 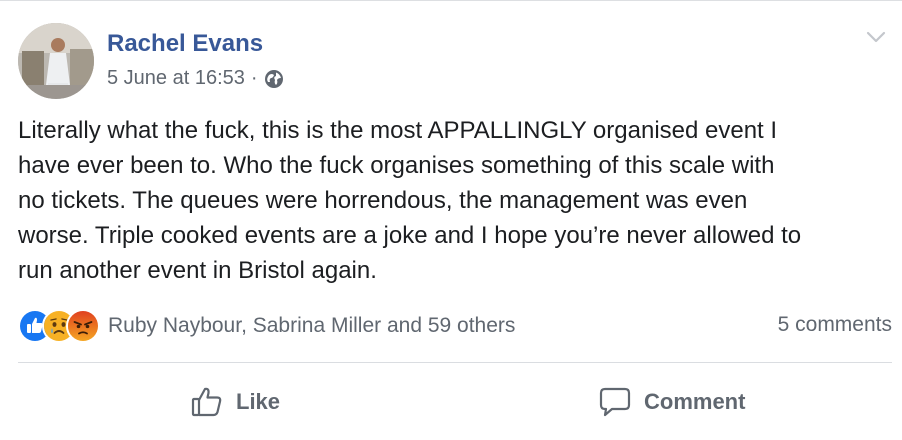 I want to click on speech-bubble-icon, so click(x=615, y=402).